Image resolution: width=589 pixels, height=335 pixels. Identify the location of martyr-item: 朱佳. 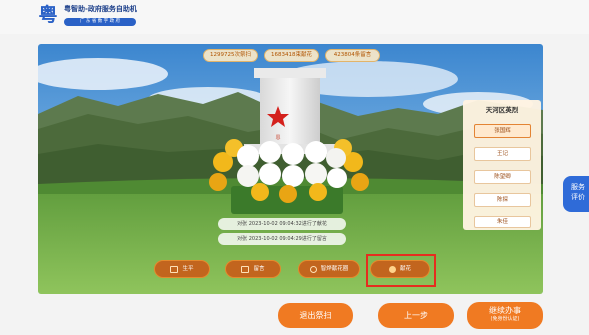
(502, 222).